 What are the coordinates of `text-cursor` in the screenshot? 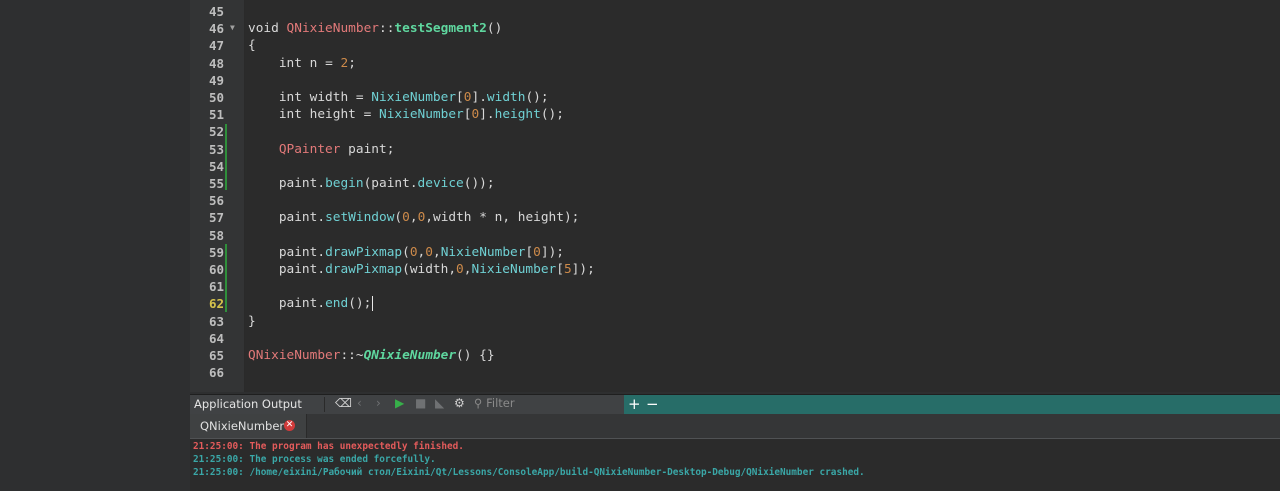 It's located at (373, 304).